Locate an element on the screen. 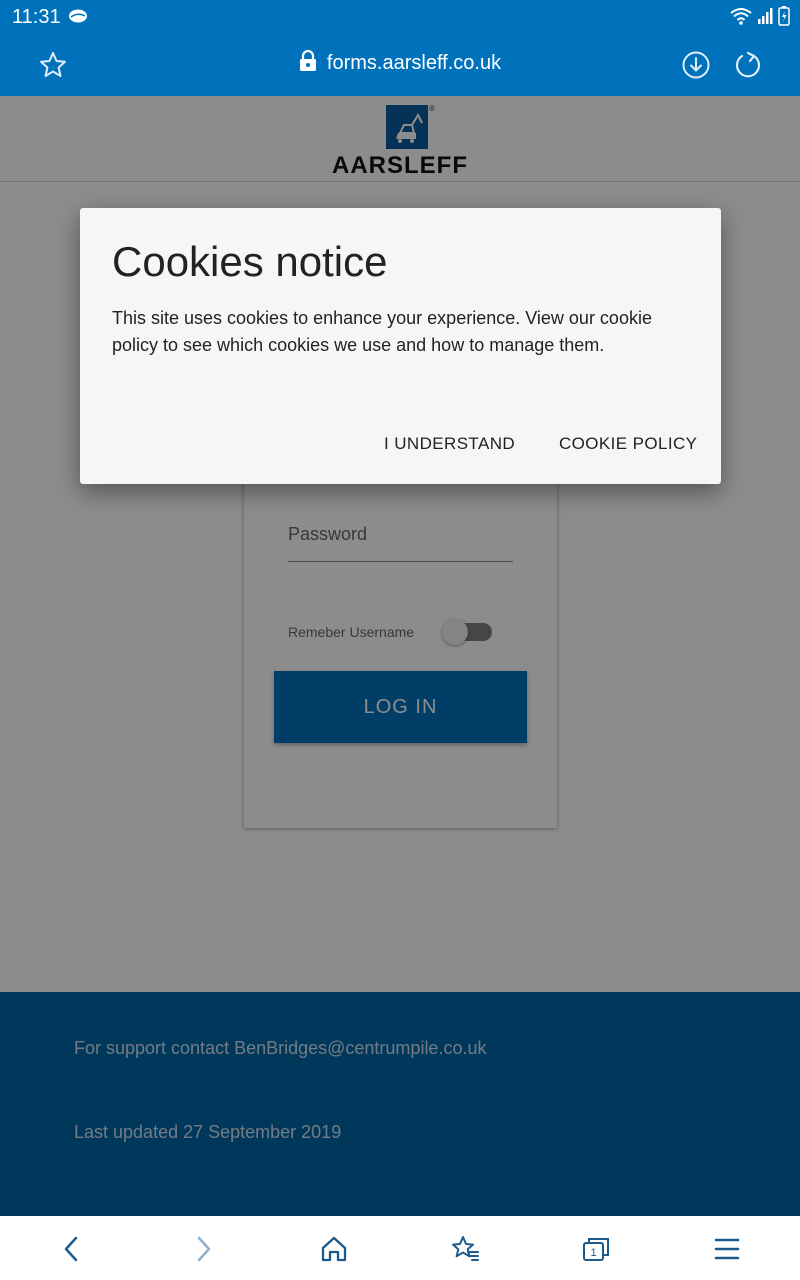 This screenshot has width=800, height=1280. status-time: 11:31 is located at coordinates (36, 17).